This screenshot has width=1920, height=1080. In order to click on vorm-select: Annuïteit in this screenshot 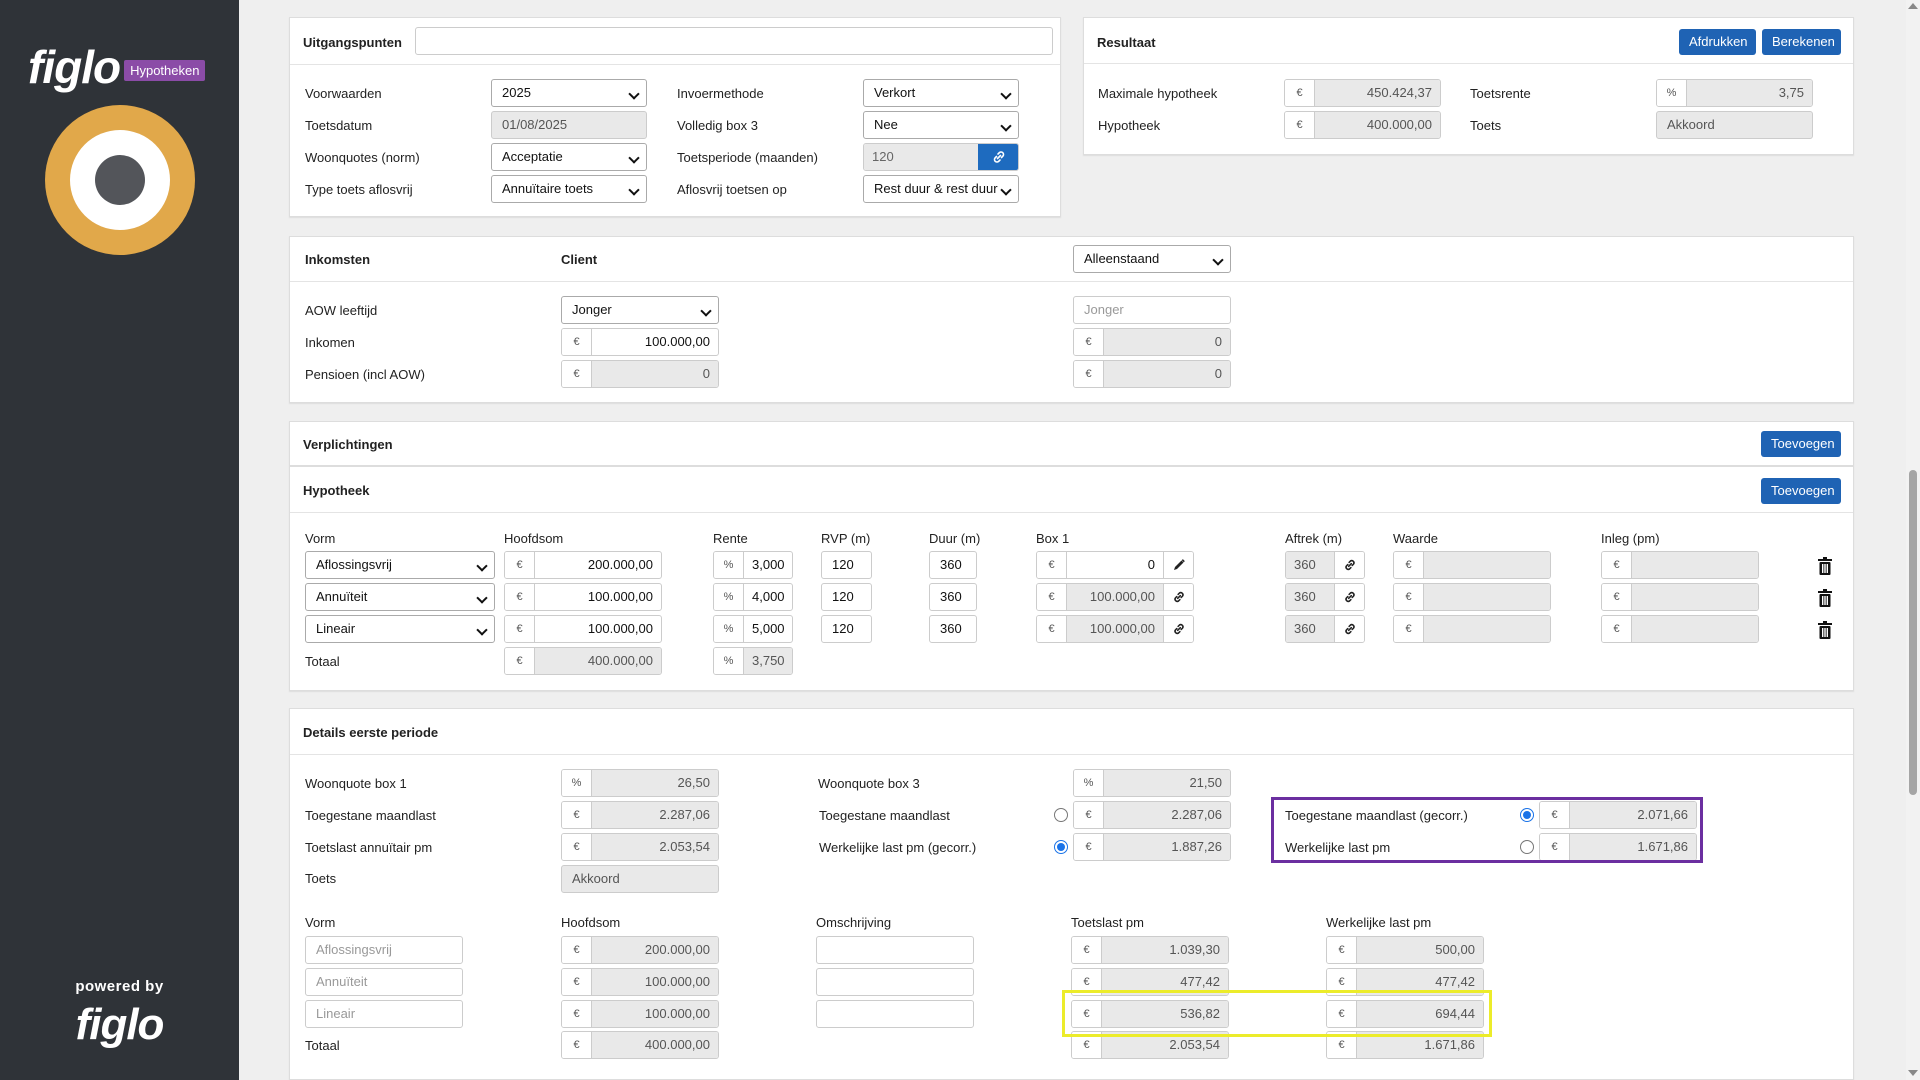, I will do `click(400, 597)`.